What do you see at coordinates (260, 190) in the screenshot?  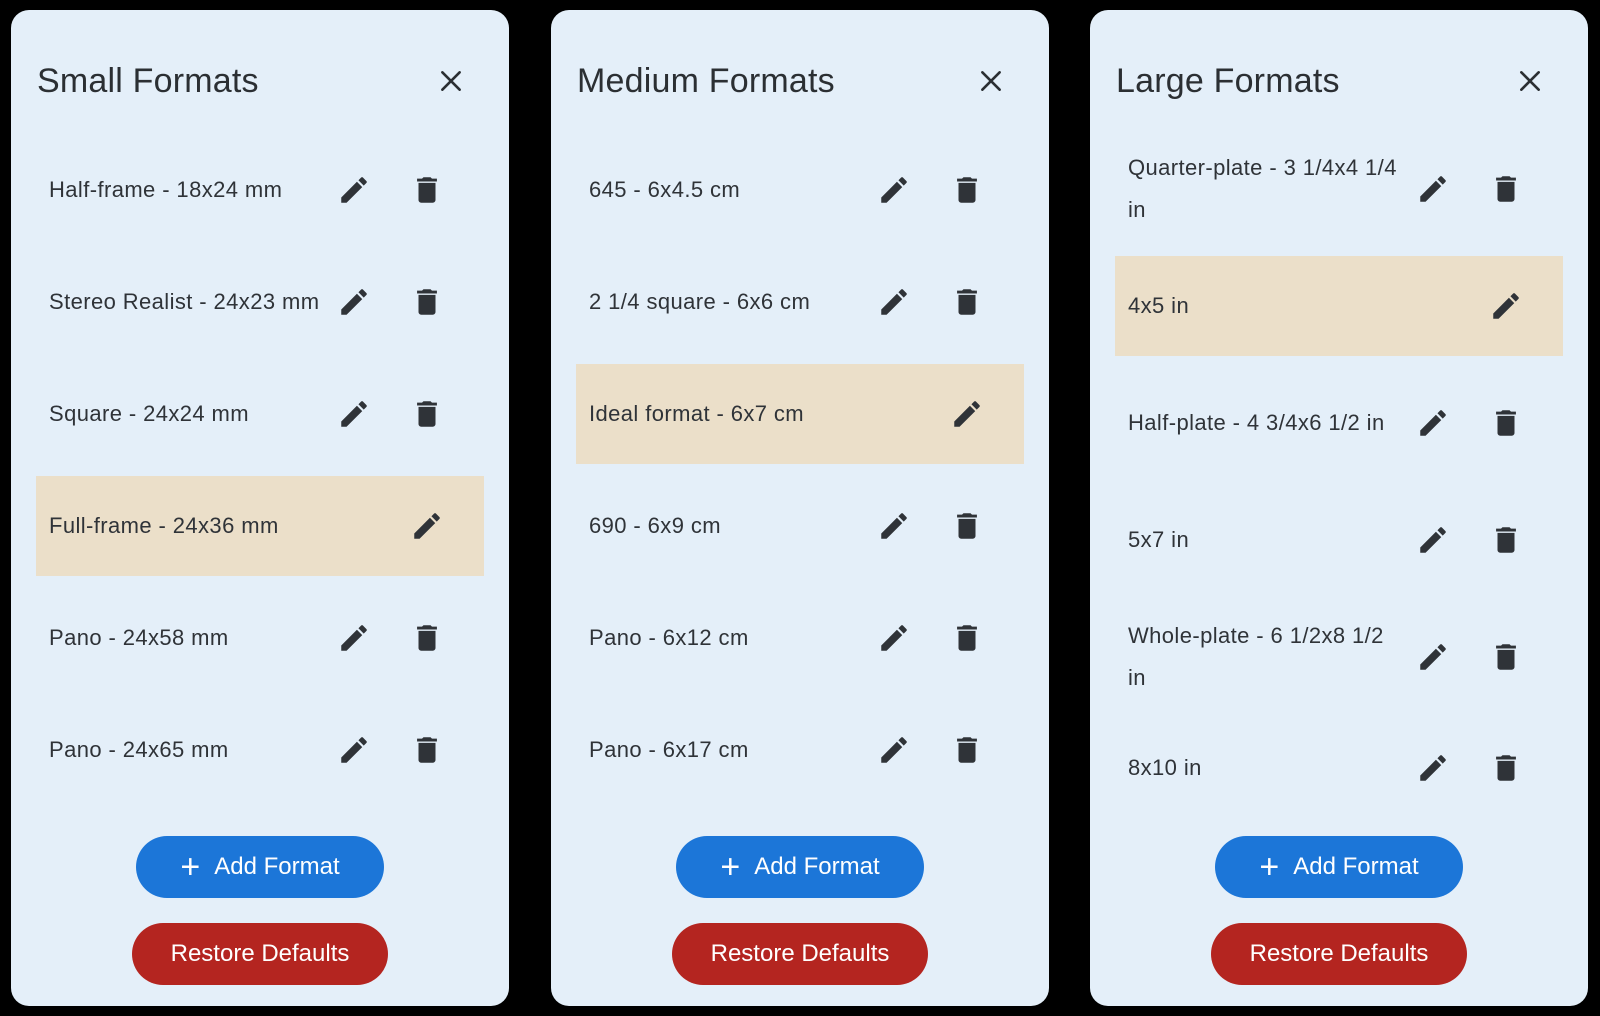 I see `list-item: Half-frame - 18x24 mm` at bounding box center [260, 190].